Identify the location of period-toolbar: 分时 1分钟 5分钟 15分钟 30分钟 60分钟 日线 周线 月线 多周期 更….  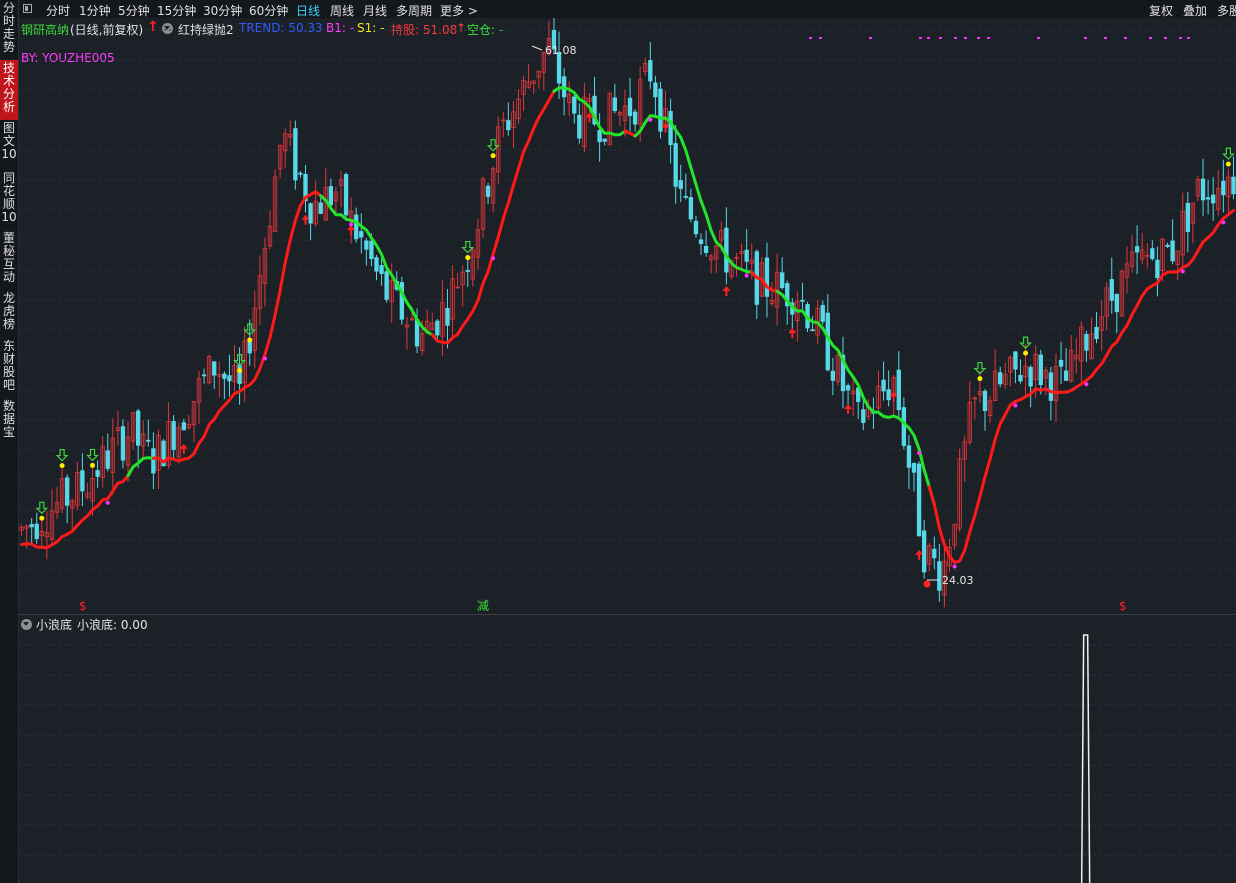
(627, 9).